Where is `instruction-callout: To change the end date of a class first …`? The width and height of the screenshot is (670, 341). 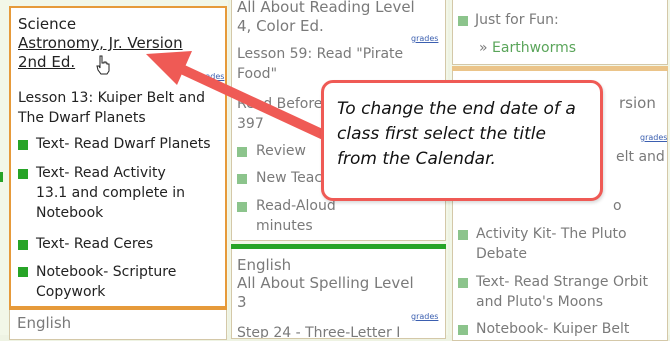 instruction-callout: To change the end date of a class first … is located at coordinates (462, 140).